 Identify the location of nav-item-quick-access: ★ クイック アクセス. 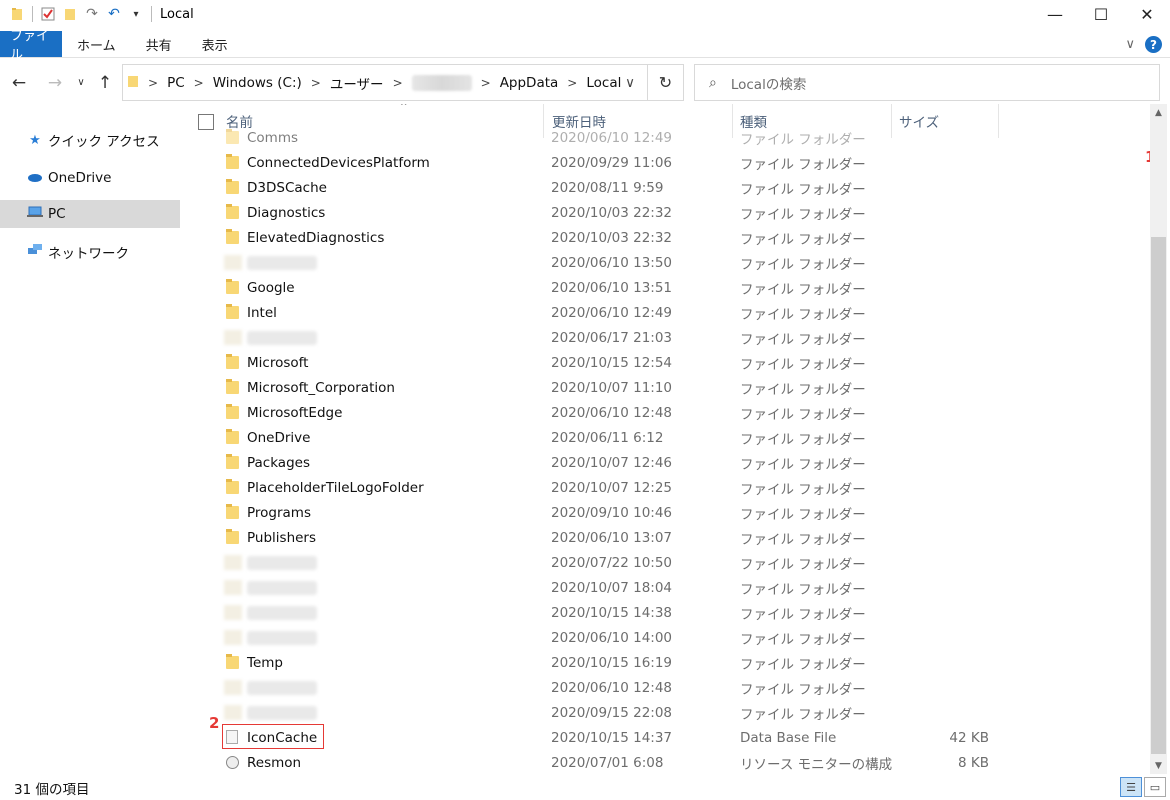
(90, 140).